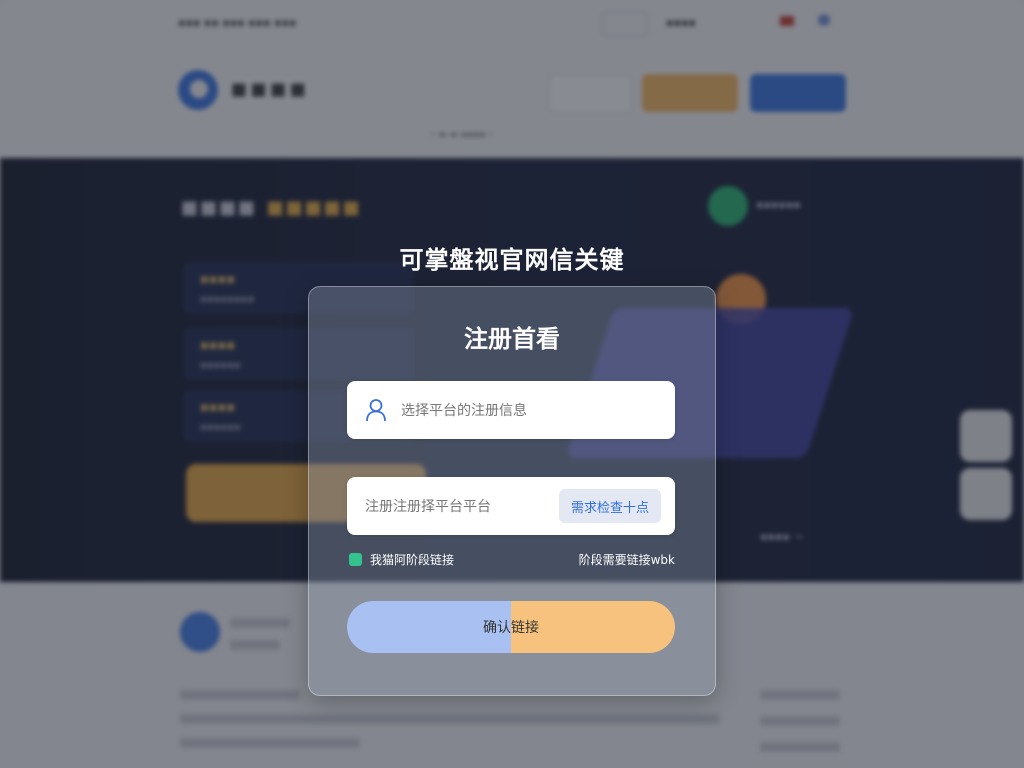 This screenshot has width=1024, height=768. I want to click on verification-code-input, so click(460, 507).